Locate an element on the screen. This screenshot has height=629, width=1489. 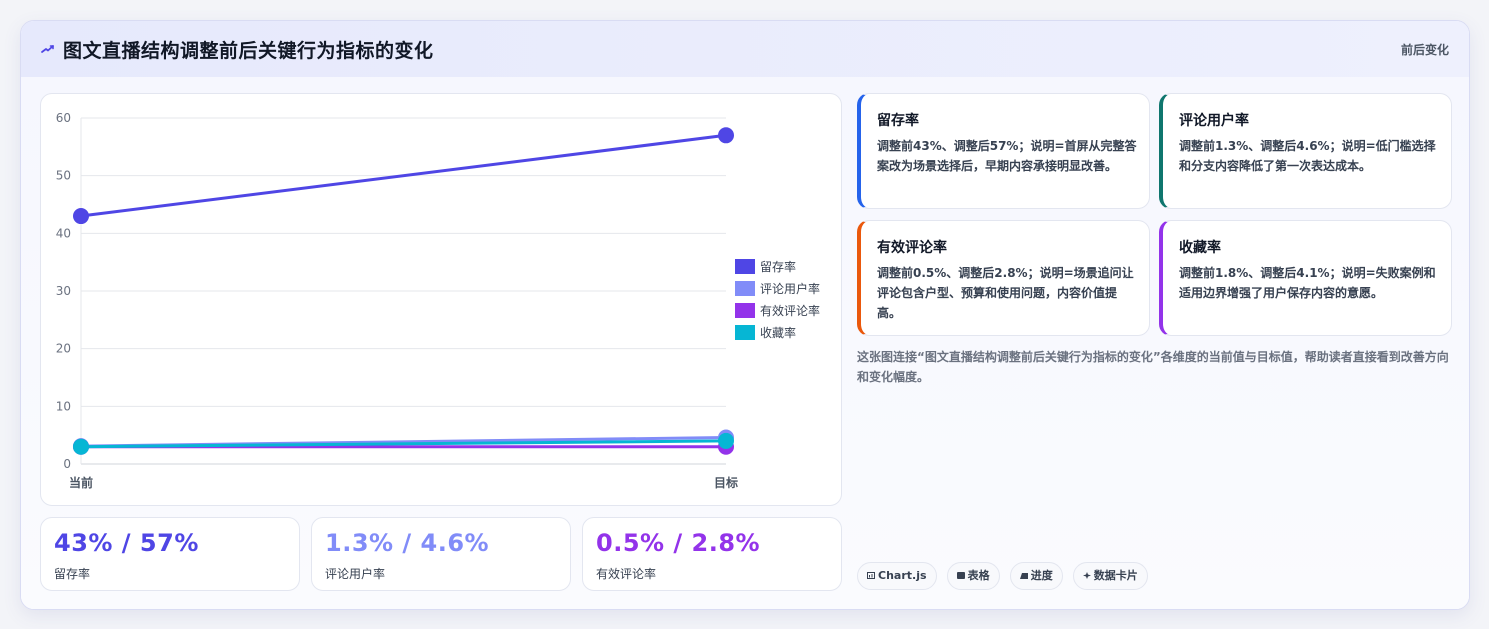
stat-card-retention: 43% / 57% 留存率 is located at coordinates (170, 554).